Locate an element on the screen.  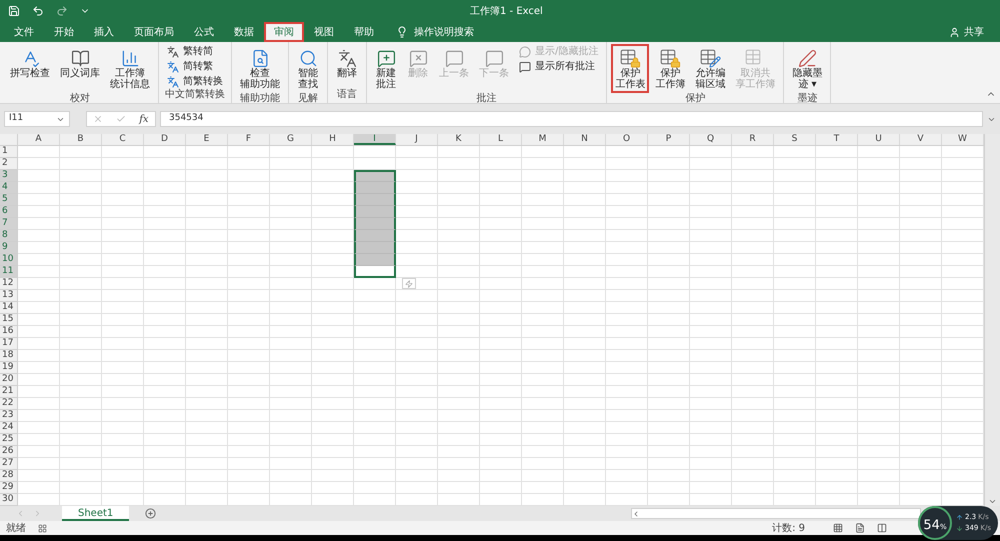
next-sheet-icon is located at coordinates (37, 513).